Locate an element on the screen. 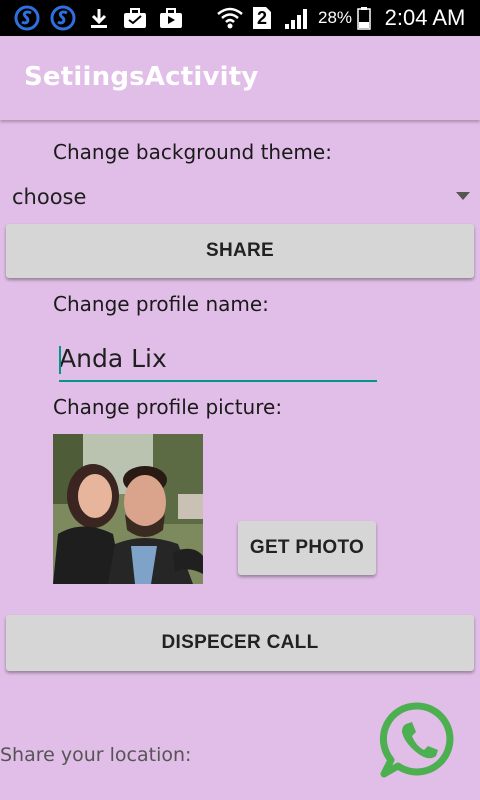  signal-icon is located at coordinates (297, 18).